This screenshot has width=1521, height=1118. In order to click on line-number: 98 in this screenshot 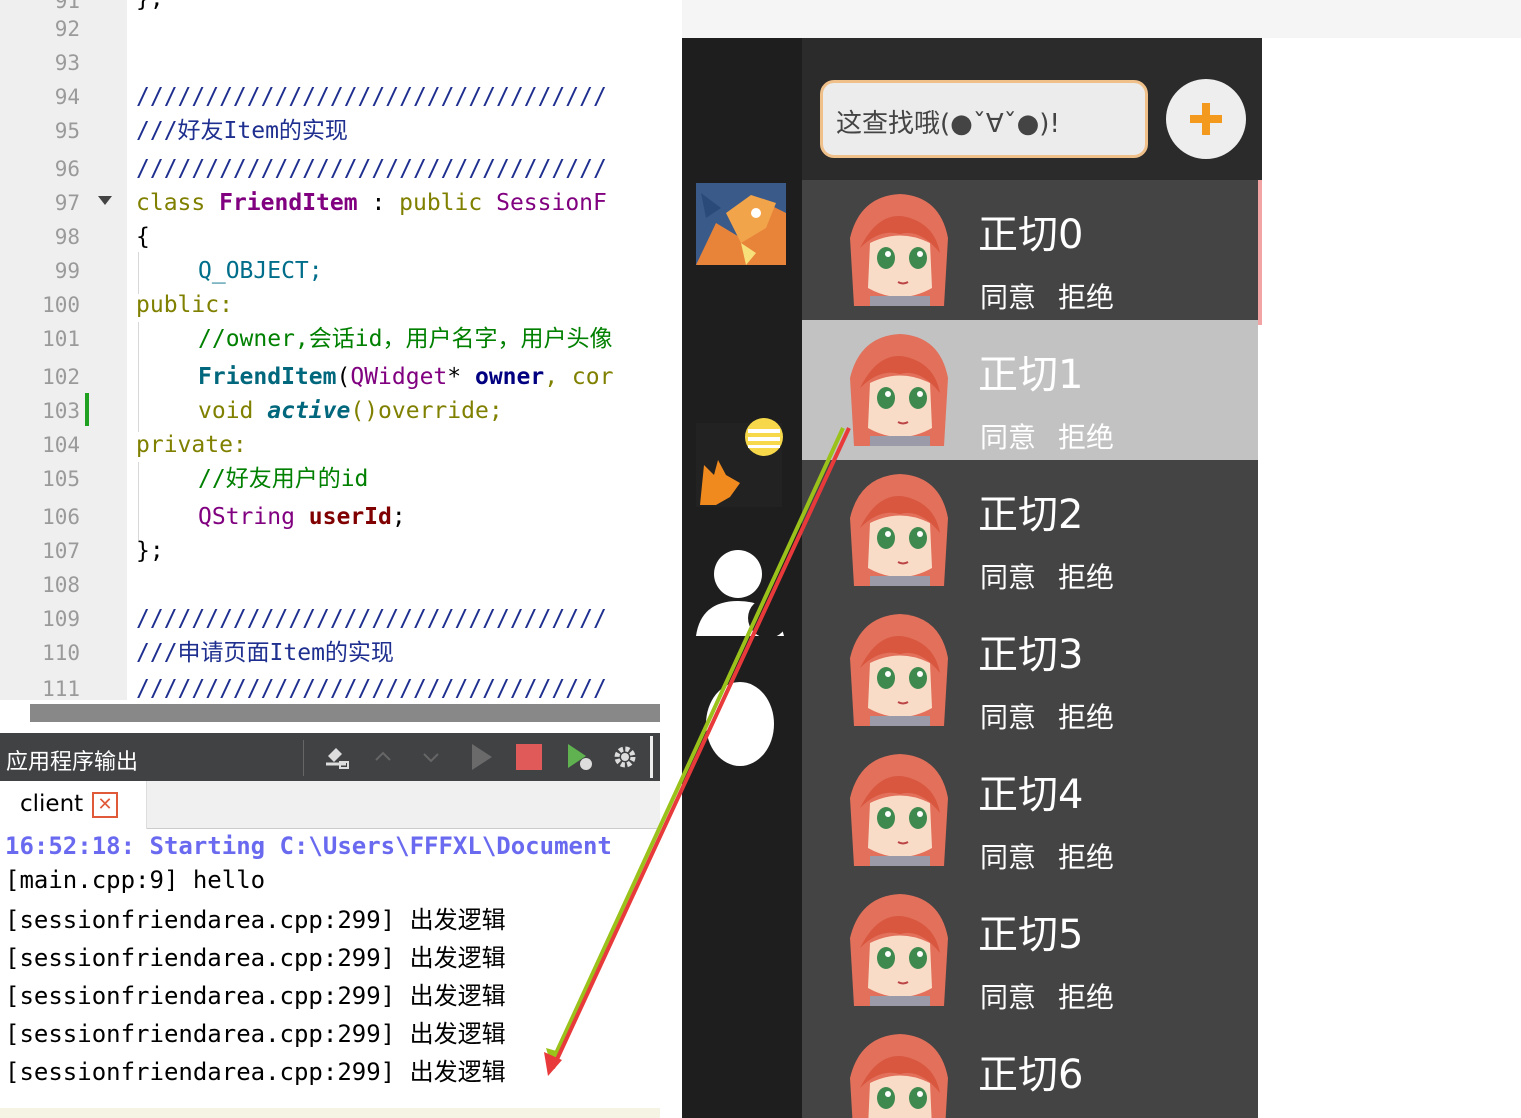, I will do `click(67, 237)`.